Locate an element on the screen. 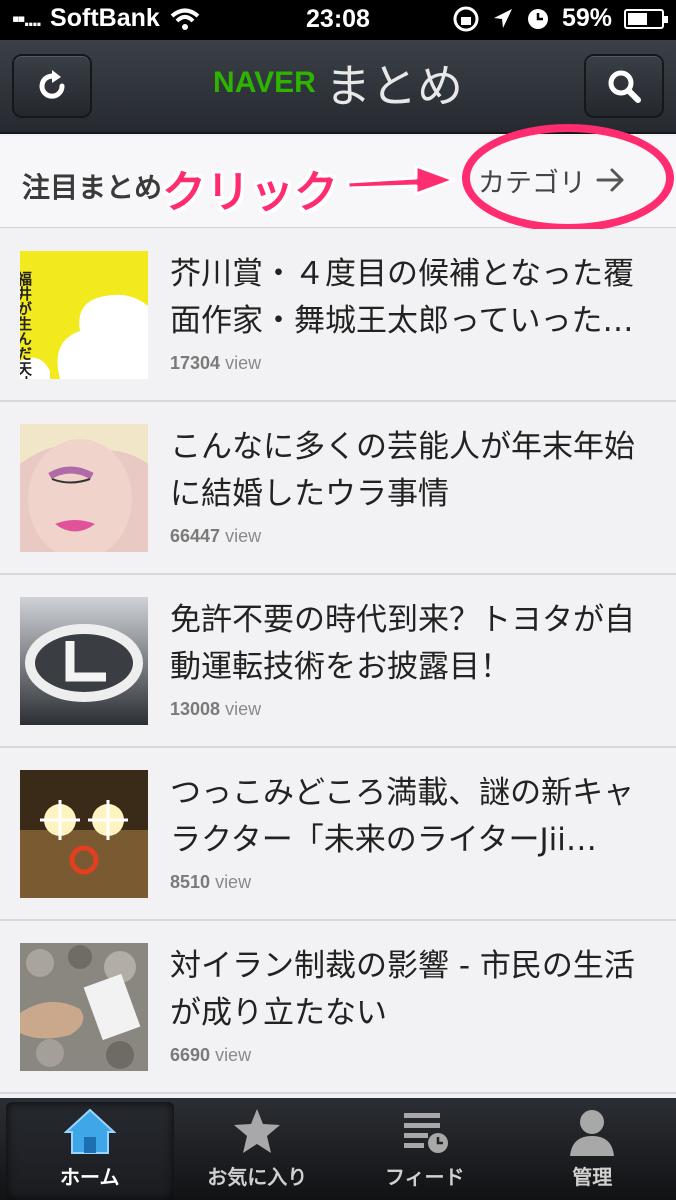 This screenshot has width=676, height=1200. status-bar: ▪▪.... SoftBank 23:08 59% is located at coordinates (338, 20).